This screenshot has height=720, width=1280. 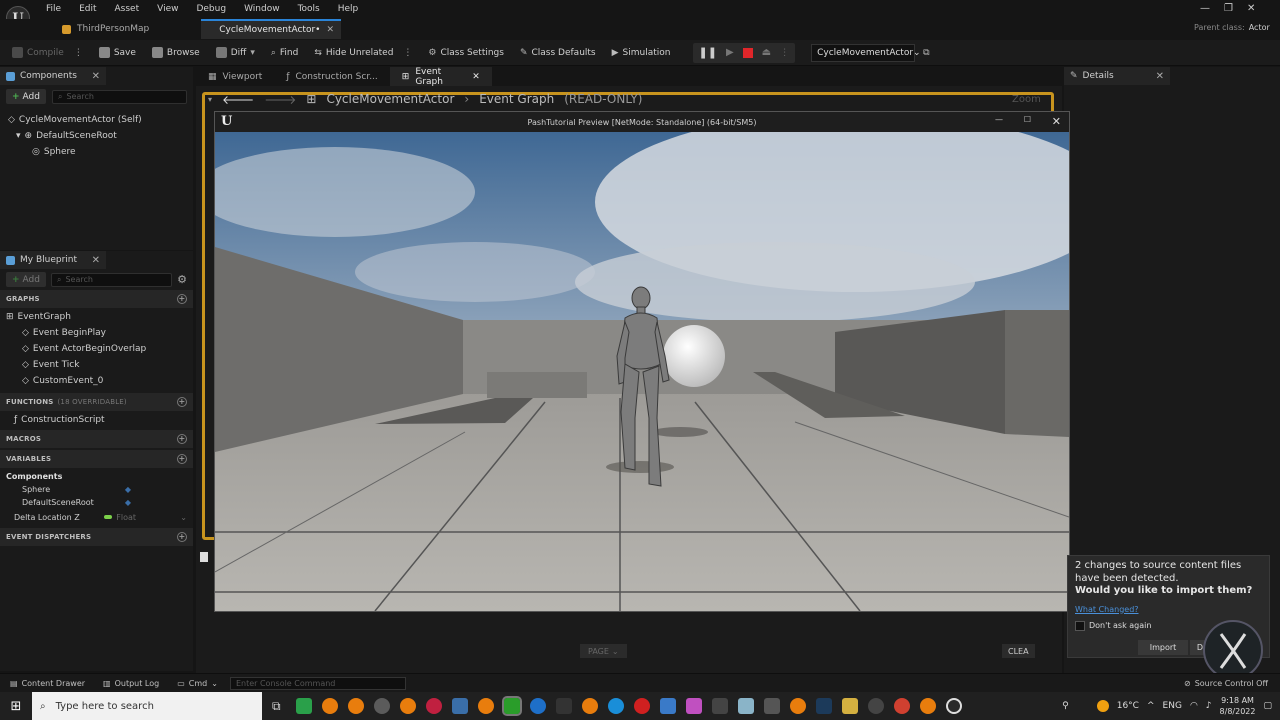 What do you see at coordinates (603, 651) in the screenshot?
I see `page-button: PAGE ⌄` at bounding box center [603, 651].